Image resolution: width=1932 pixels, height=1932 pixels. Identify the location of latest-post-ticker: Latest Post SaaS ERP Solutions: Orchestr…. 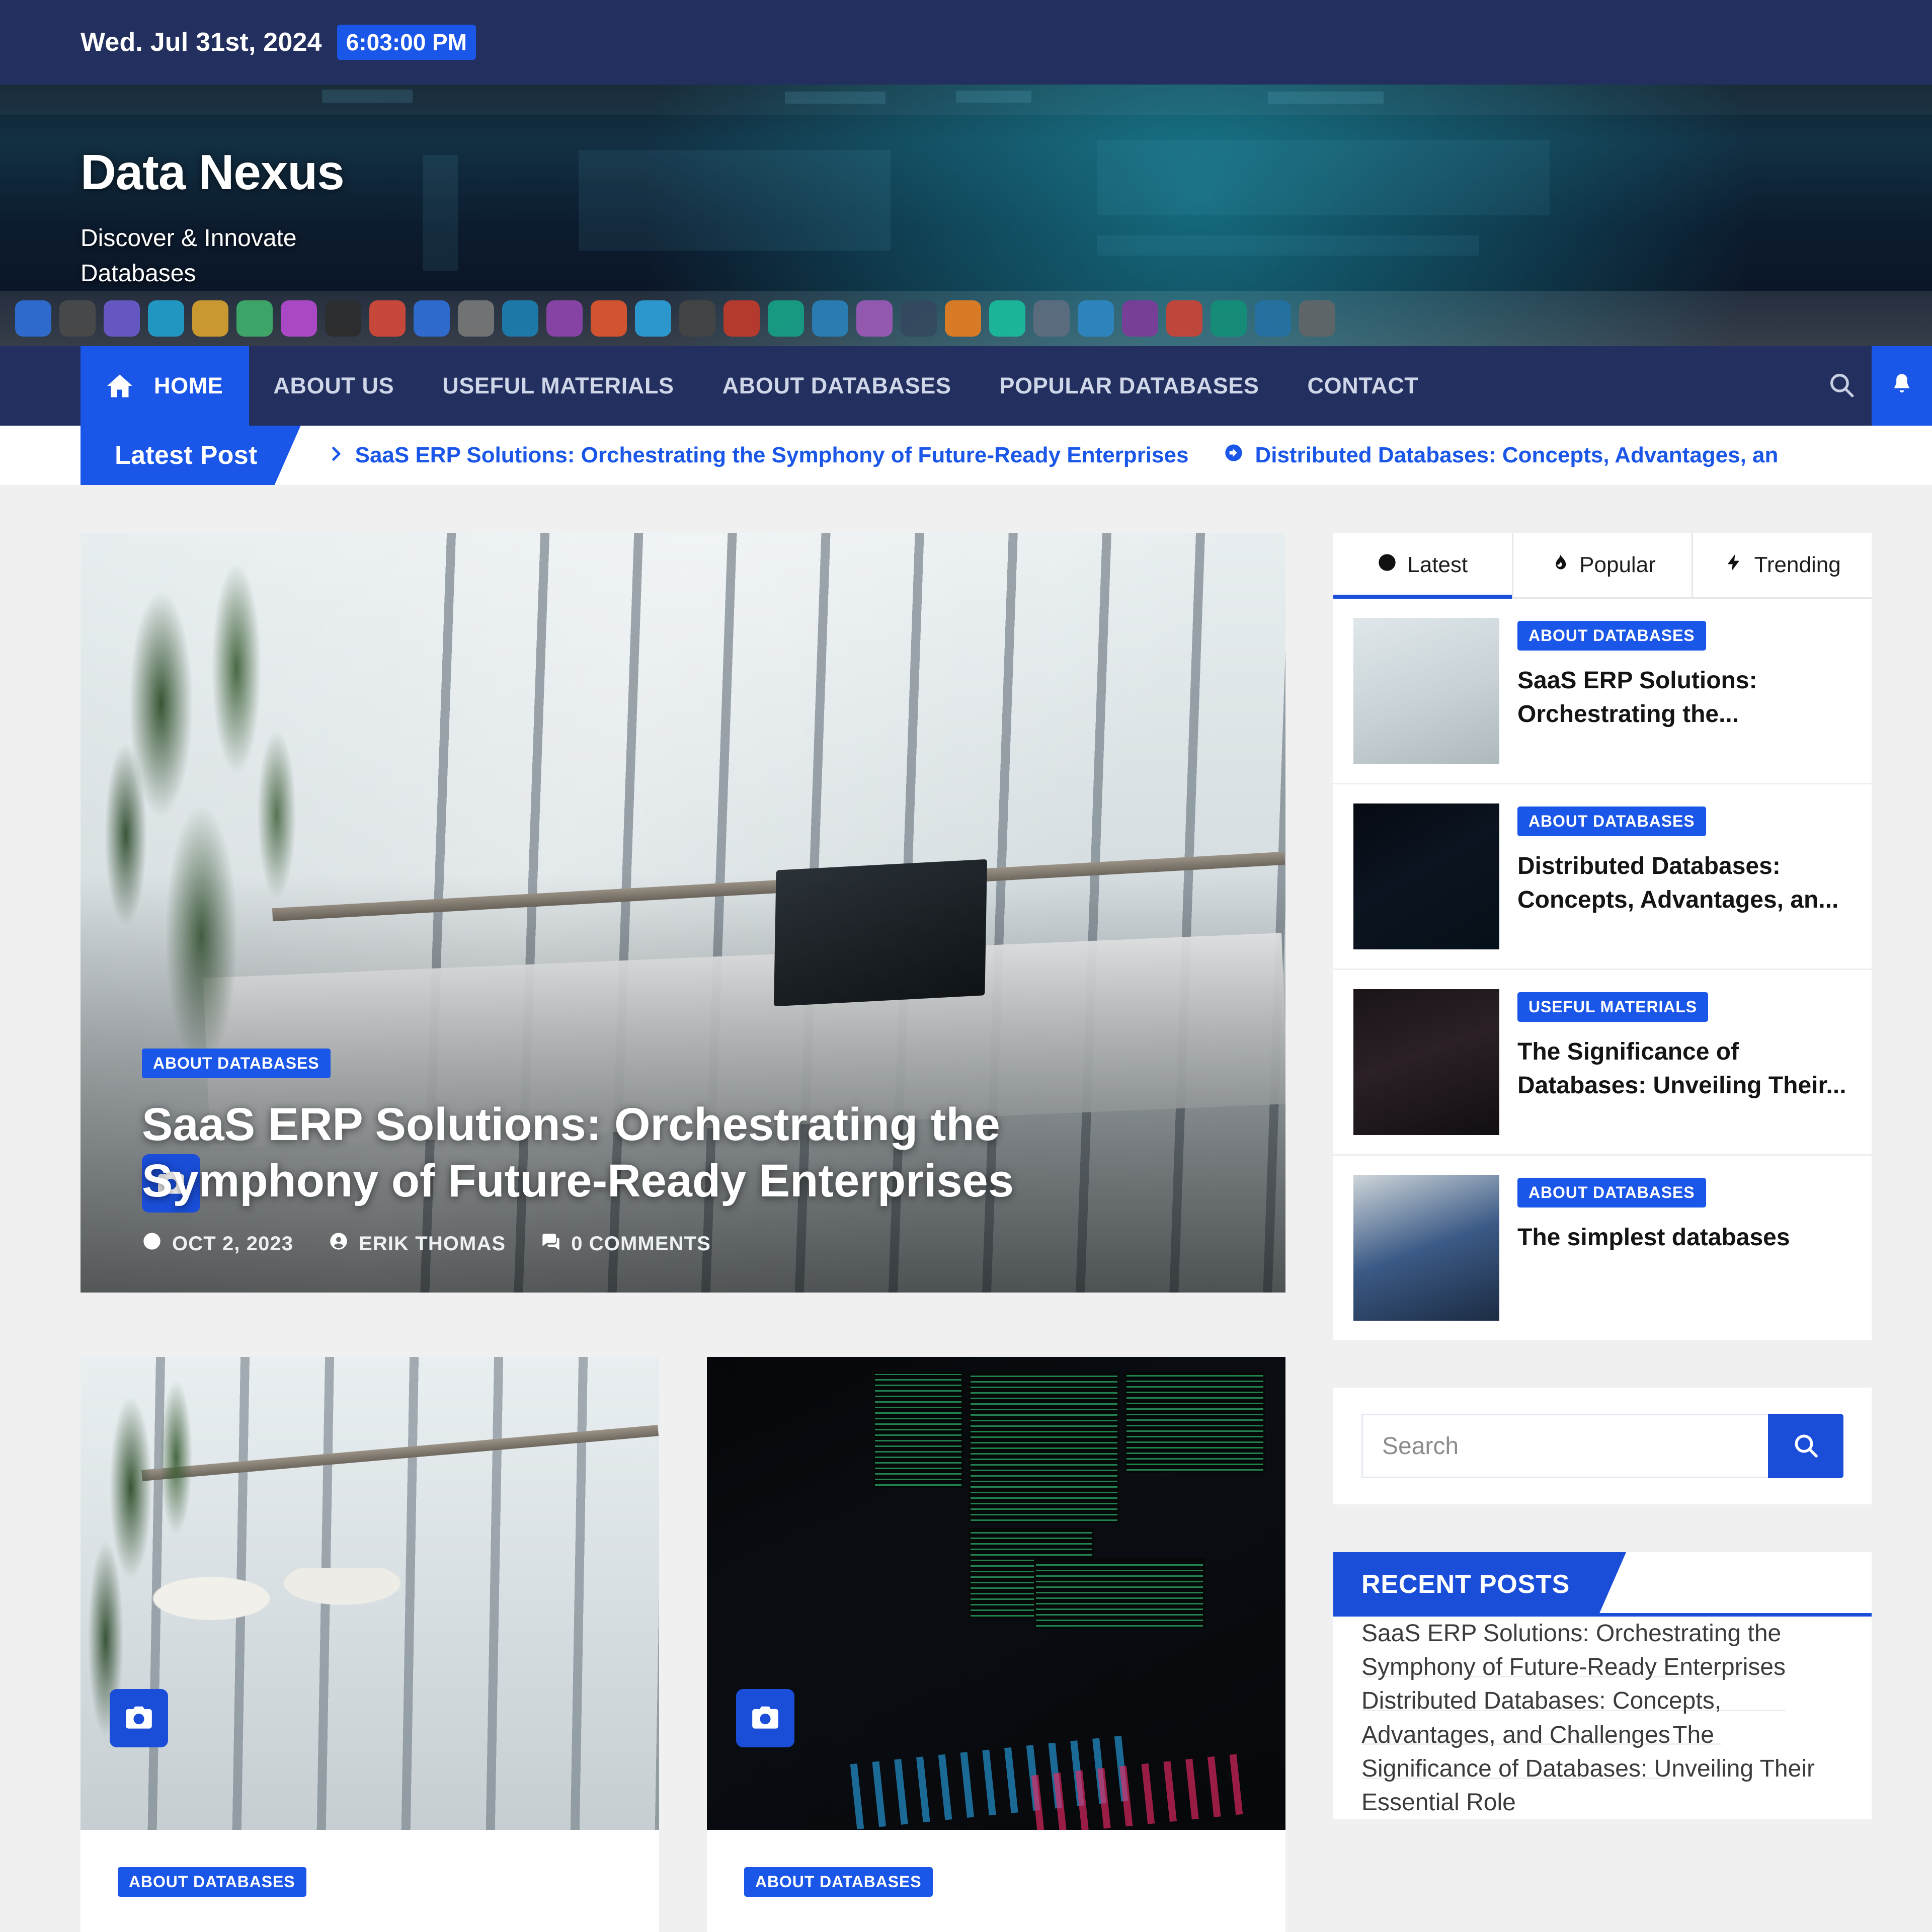
(966, 456).